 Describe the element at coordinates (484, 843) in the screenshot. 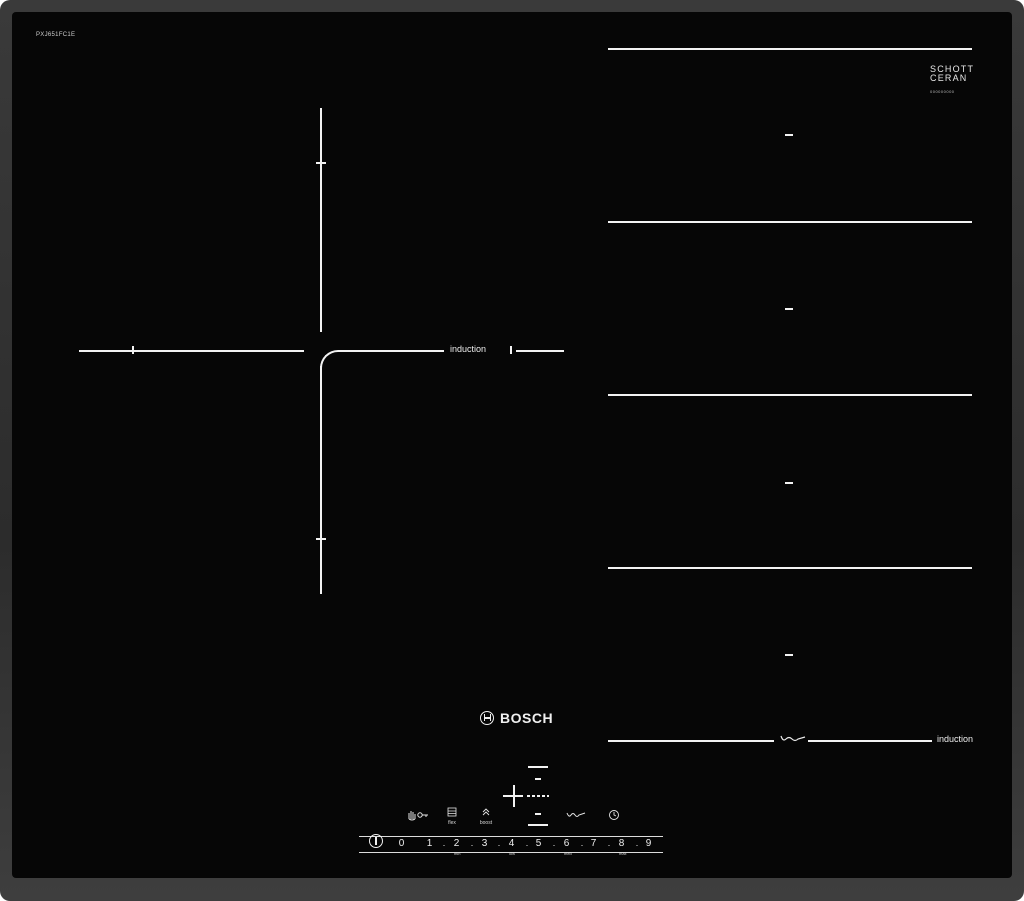

I see `level-3: 3` at that location.